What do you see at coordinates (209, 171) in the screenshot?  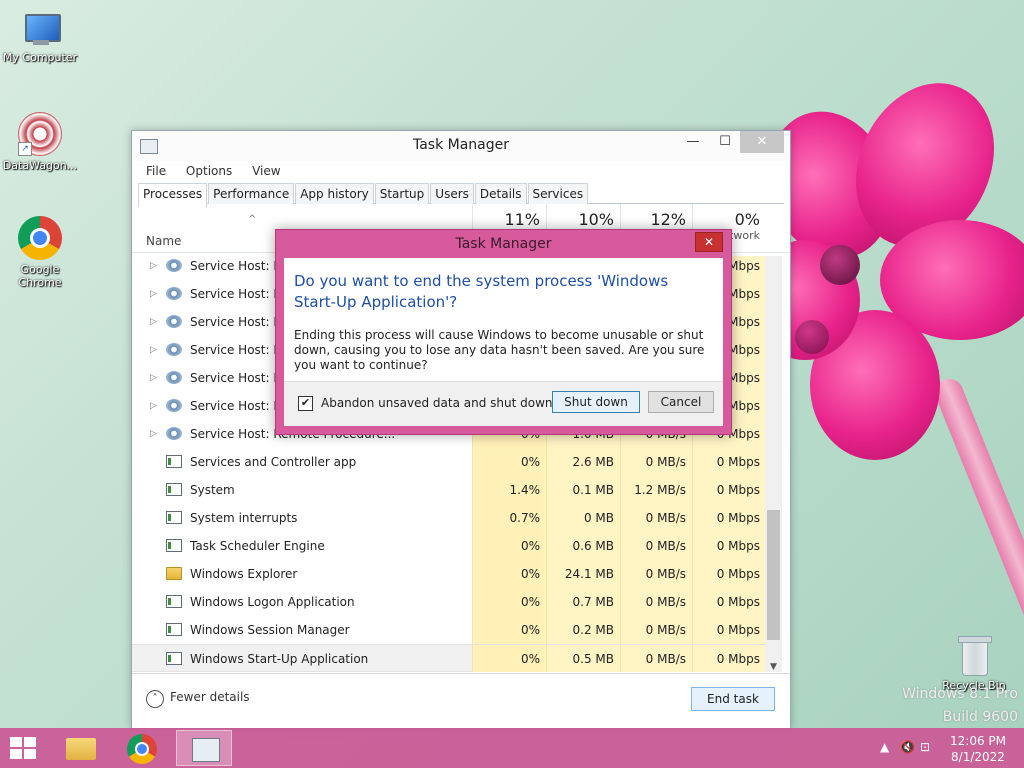 I see `menu-options: Options` at bounding box center [209, 171].